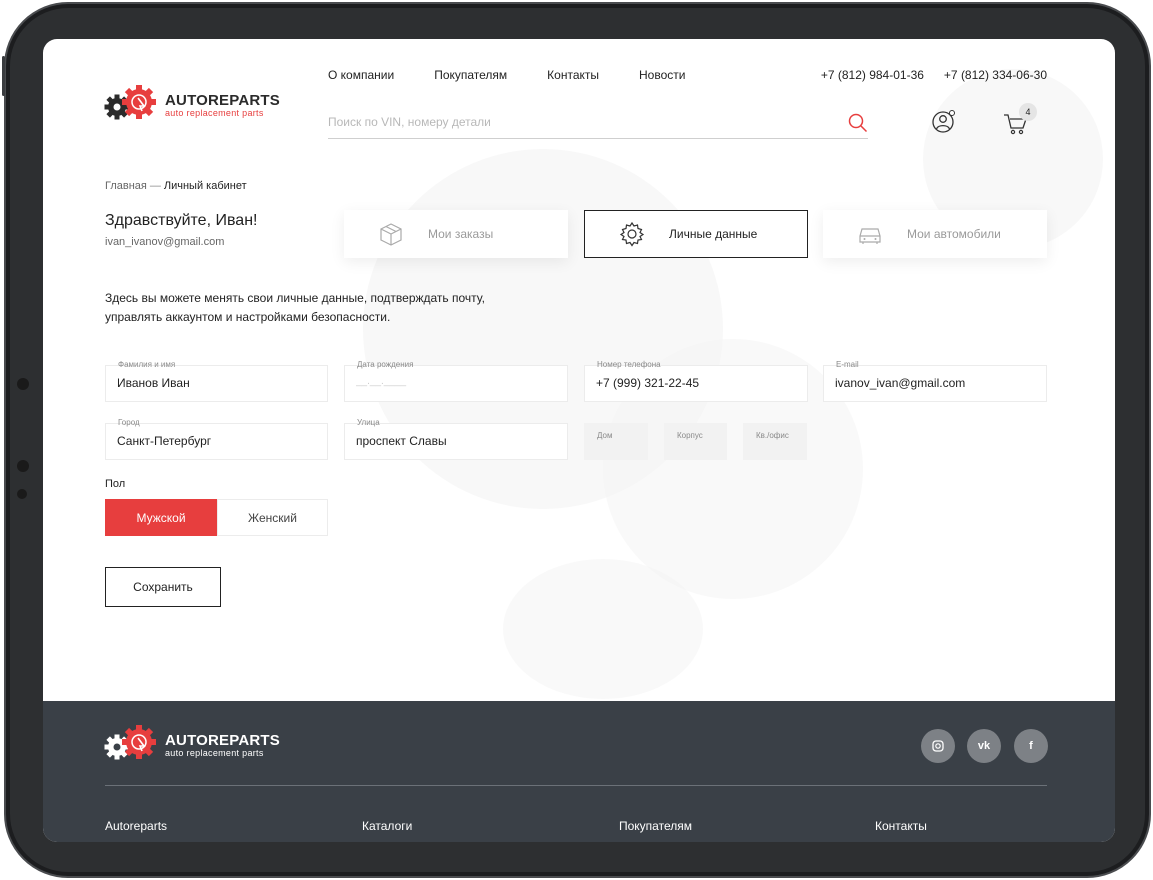 This screenshot has width=1153, height=880. Describe the element at coordinates (181, 220) in the screenshot. I see `greeting-title: Здравствуйте, Иван!` at that location.